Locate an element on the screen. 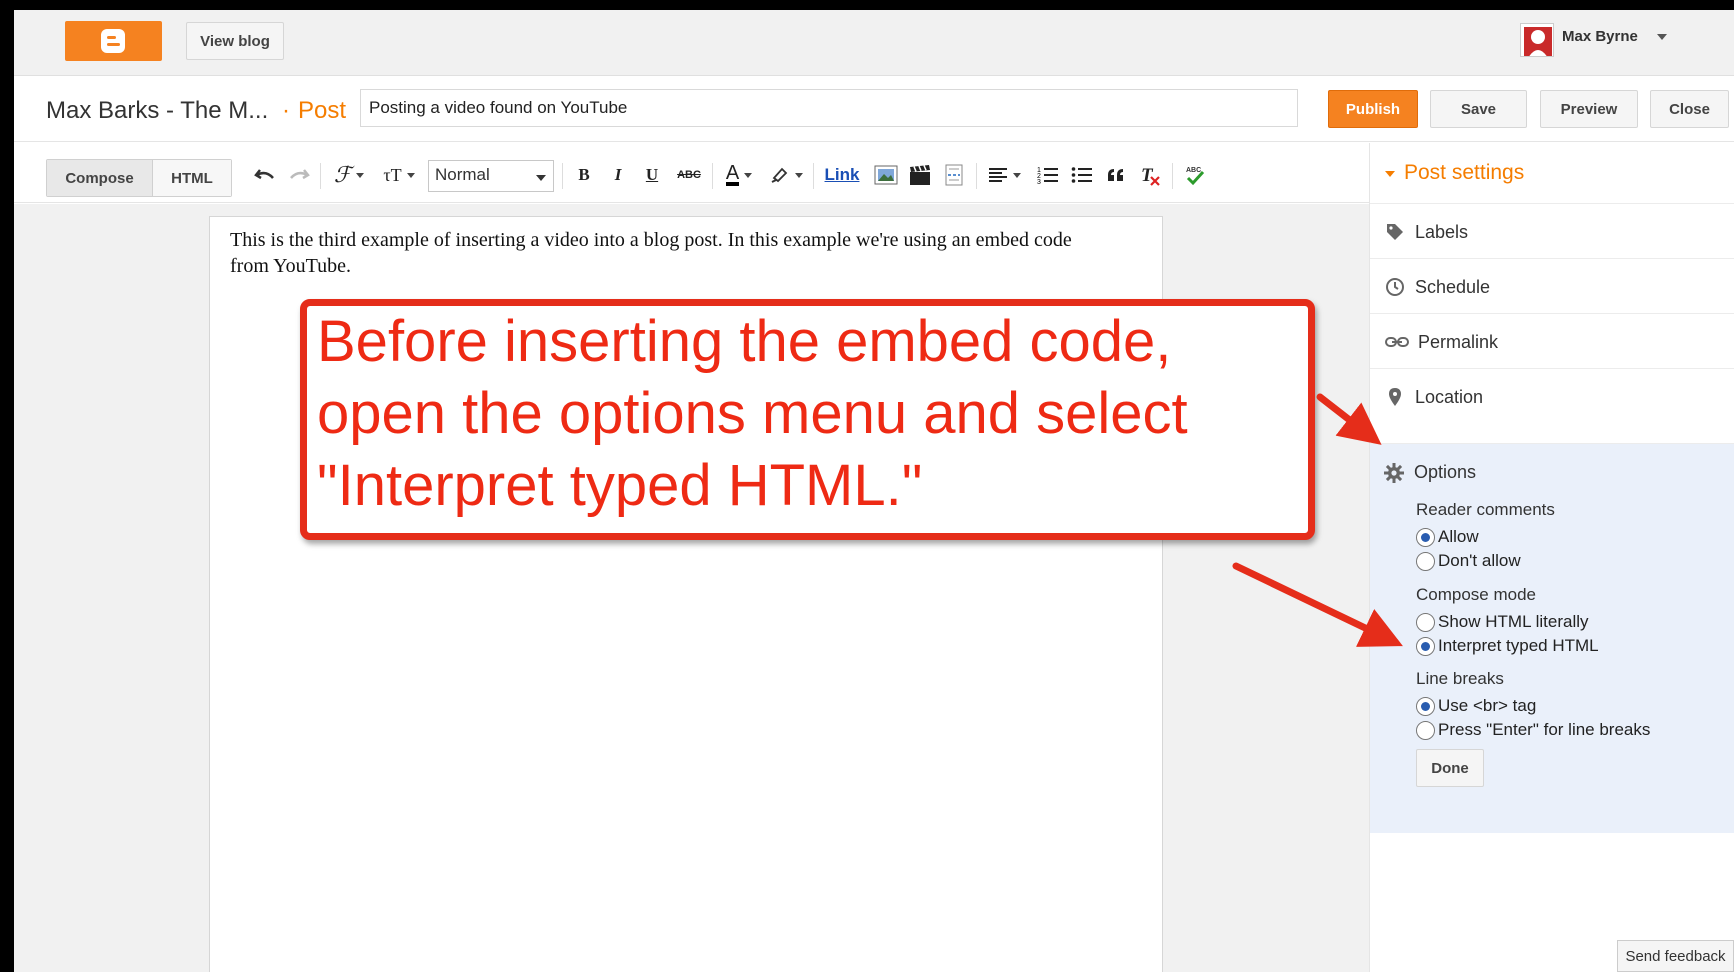  post-settings-title: Post settings is located at coordinates (1464, 172).